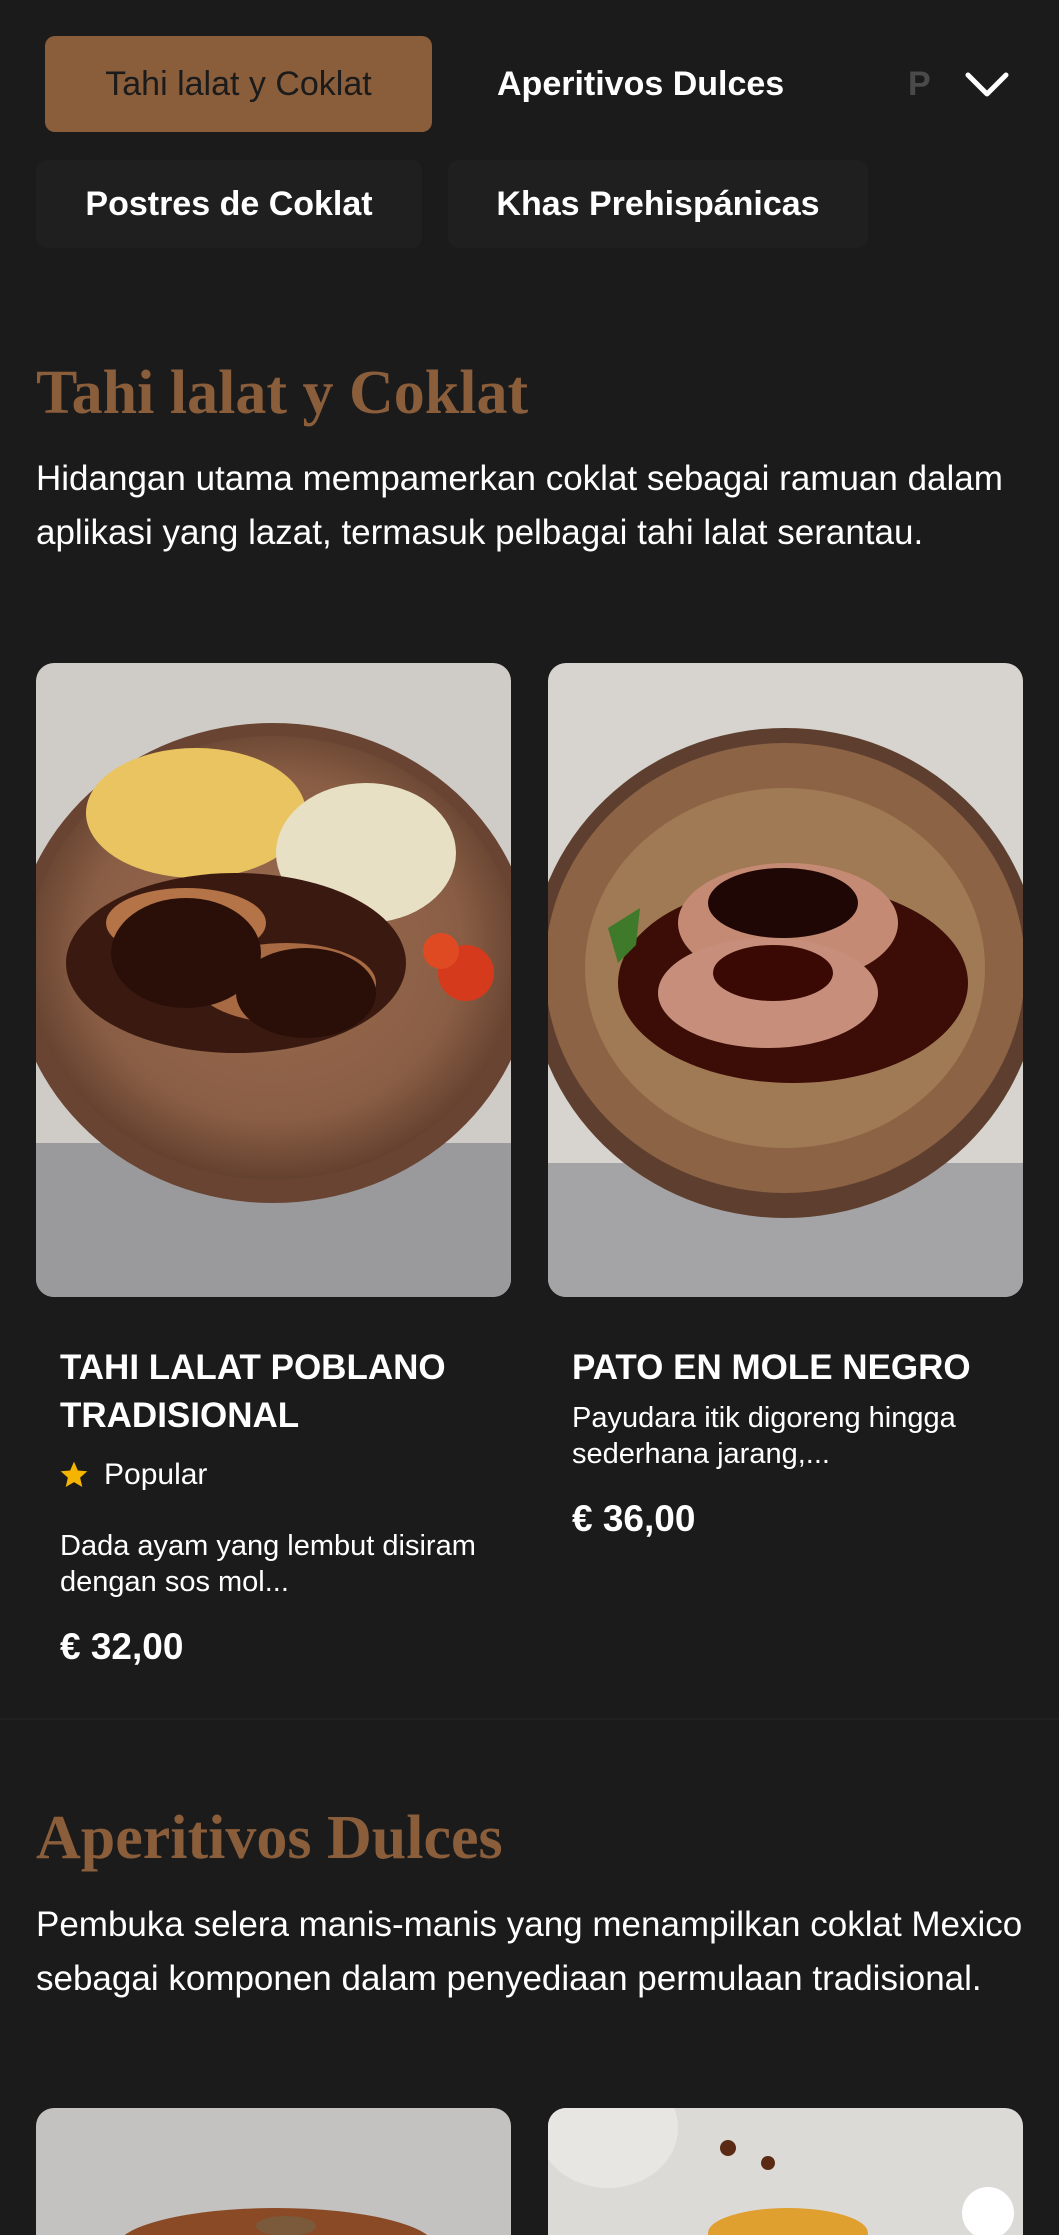 The width and height of the screenshot is (1059, 2235). I want to click on tab-tahi-lalat: Tahi lalat y Coklat, so click(238, 84).